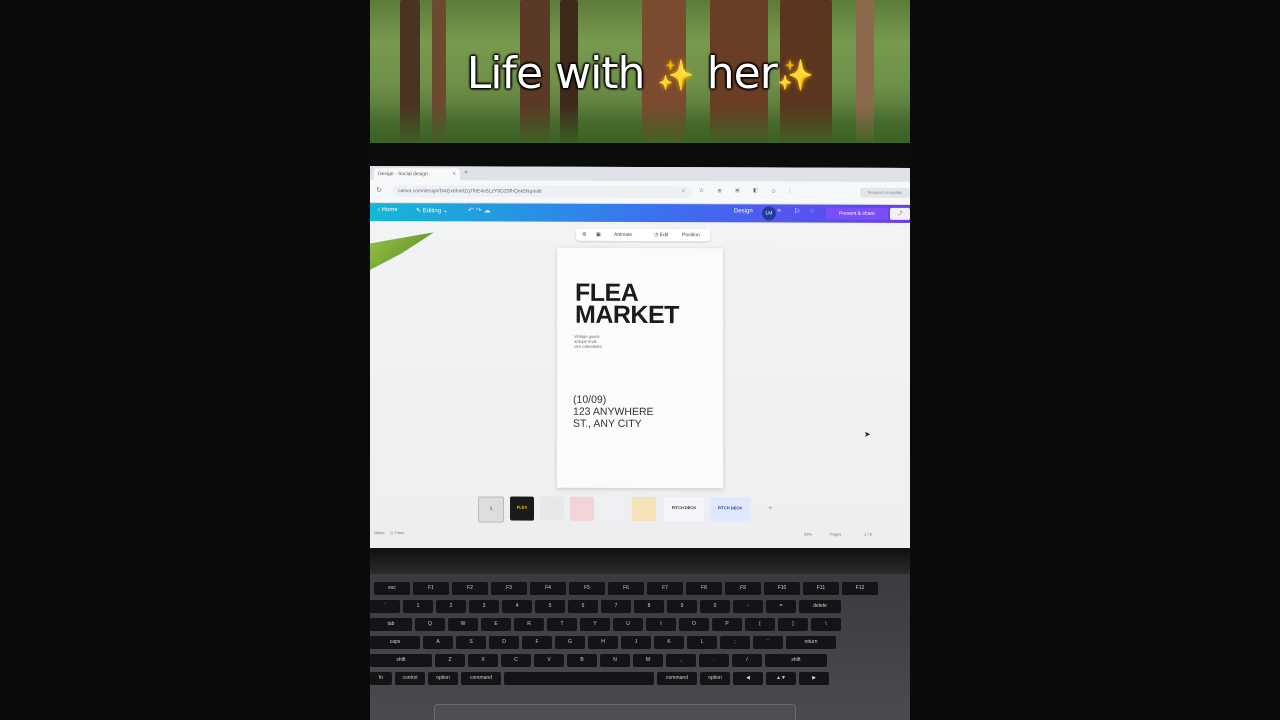  I want to click on keyboard-key: [, so click(760, 624).